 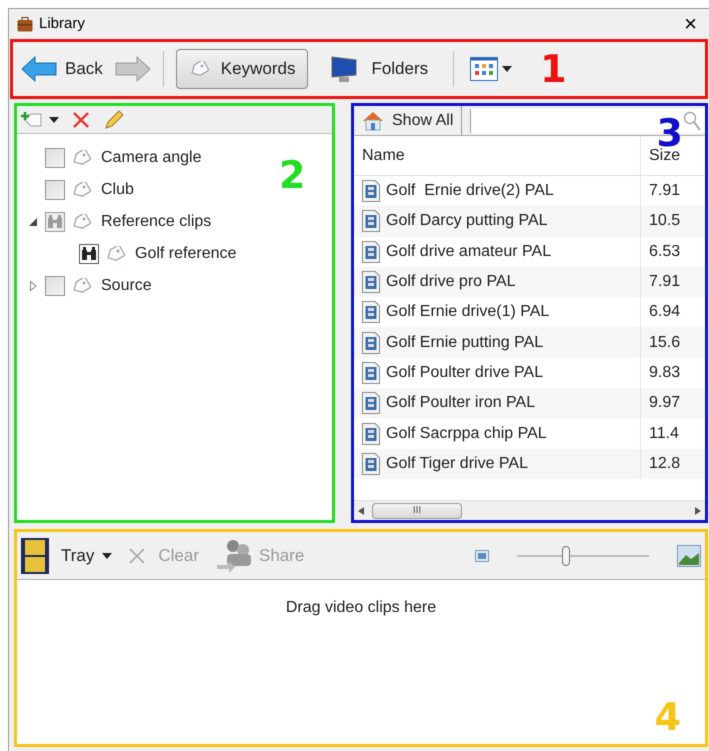 What do you see at coordinates (465, 342) in the screenshot?
I see `clip-name: Golf Ernie putting PAL` at bounding box center [465, 342].